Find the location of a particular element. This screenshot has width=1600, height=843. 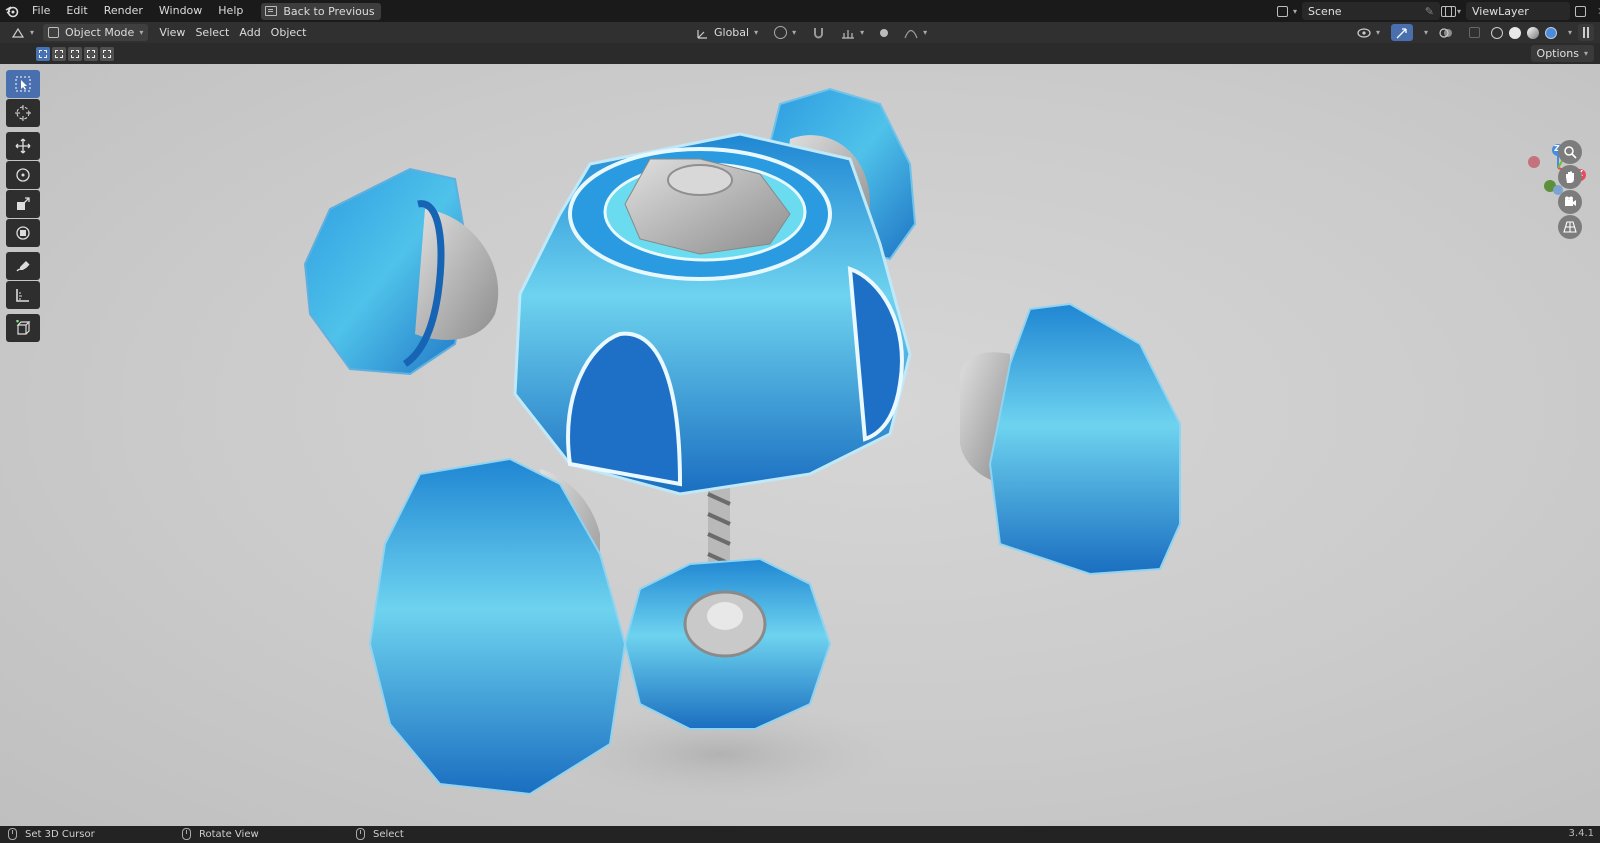

menu-window: Window is located at coordinates (180, 11).